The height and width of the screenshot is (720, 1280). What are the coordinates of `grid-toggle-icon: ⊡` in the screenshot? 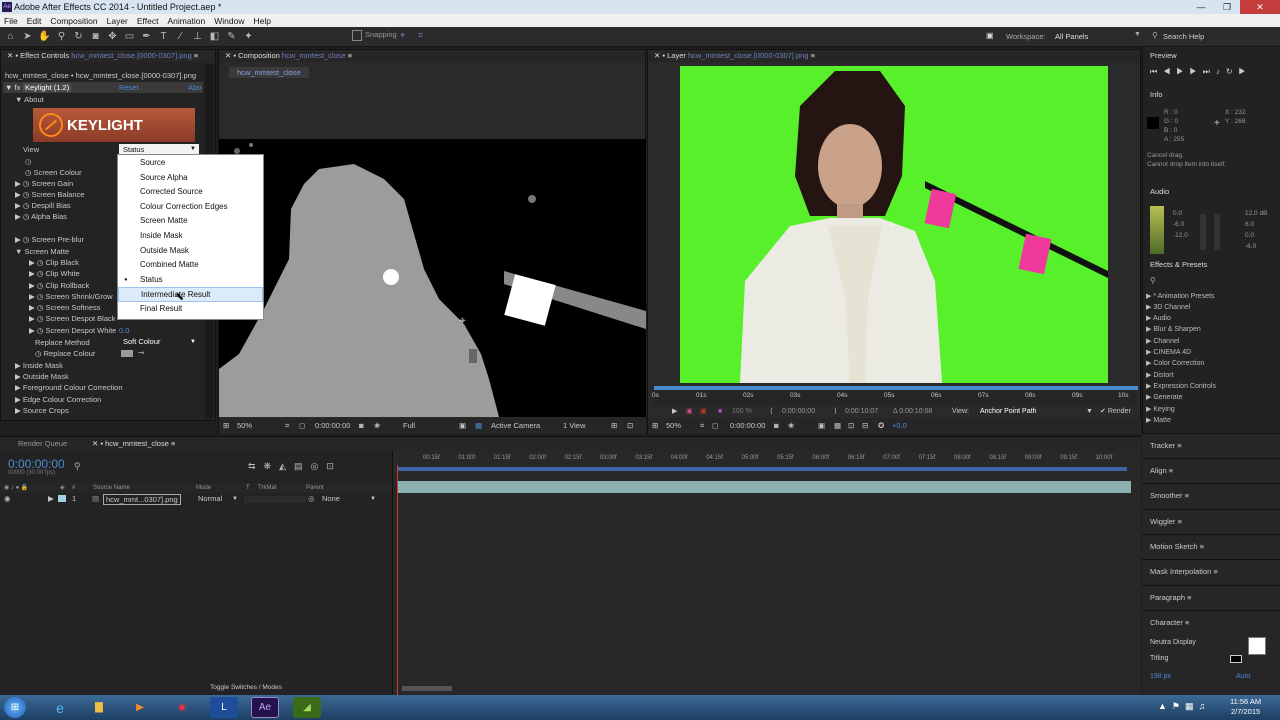 It's located at (630, 426).